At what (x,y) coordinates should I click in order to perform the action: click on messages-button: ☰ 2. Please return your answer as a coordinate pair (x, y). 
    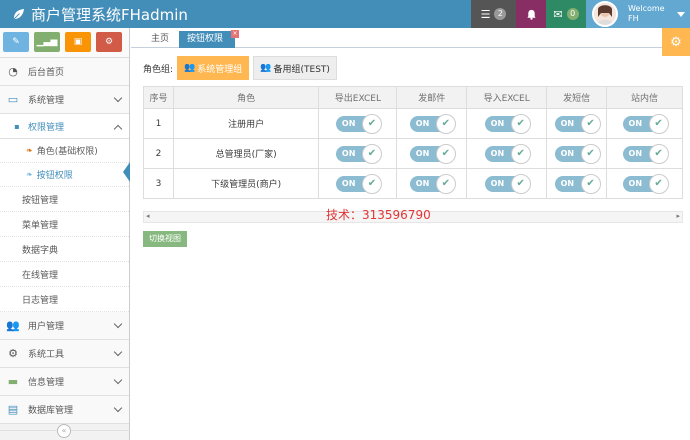
    Looking at the image, I should click on (493, 14).